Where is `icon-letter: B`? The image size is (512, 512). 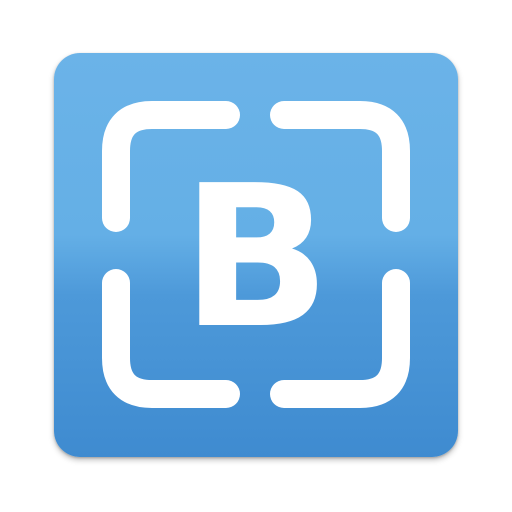 icon-letter: B is located at coordinates (256, 258).